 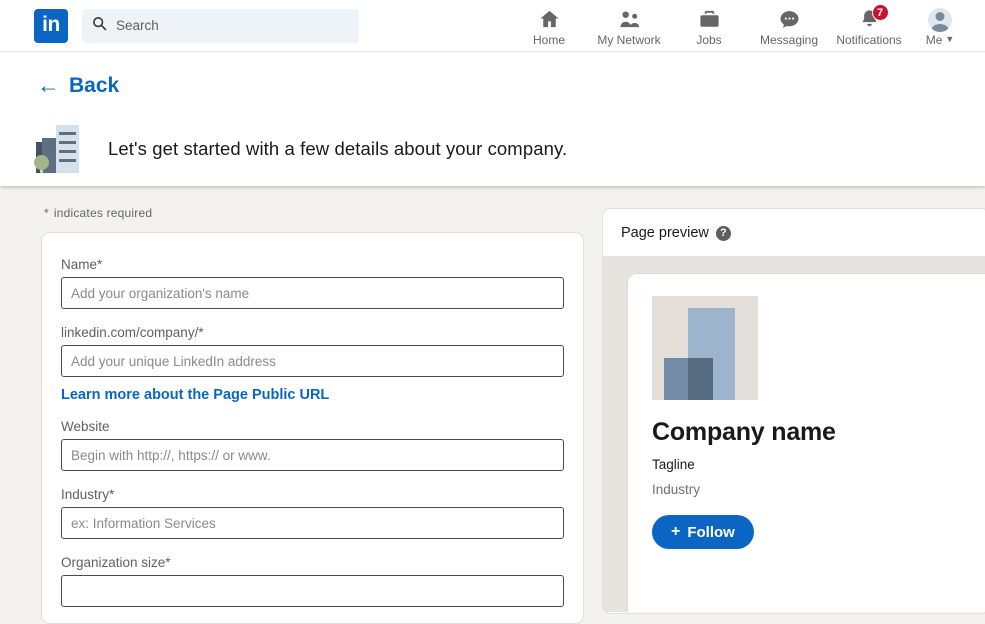 I want to click on field-organization-size: Organization size*, so click(x=312, y=581).